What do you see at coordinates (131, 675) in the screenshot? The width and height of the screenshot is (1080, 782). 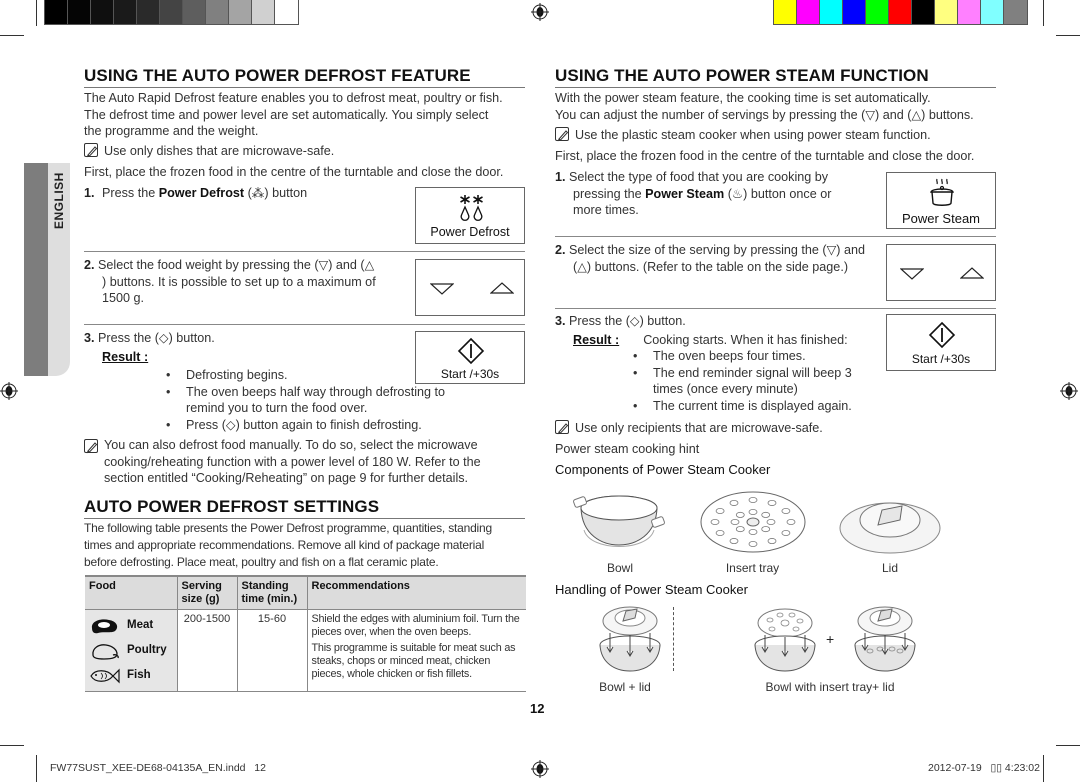 I see `food-fish: Fish` at bounding box center [131, 675].